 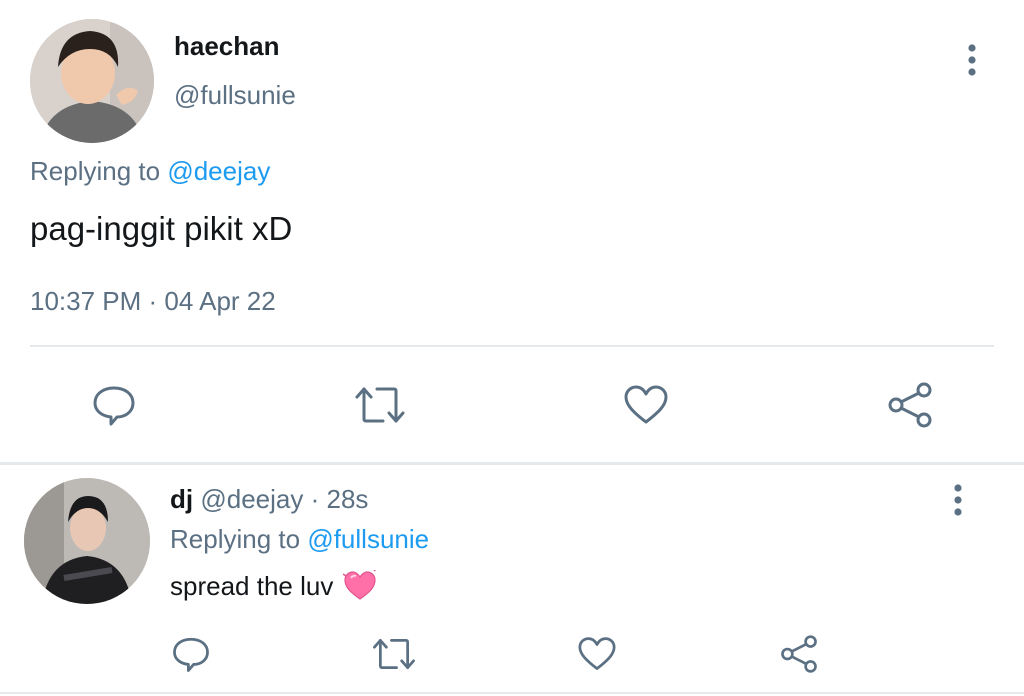 I want to click on replying-to-handle: @deejay, so click(x=218, y=171).